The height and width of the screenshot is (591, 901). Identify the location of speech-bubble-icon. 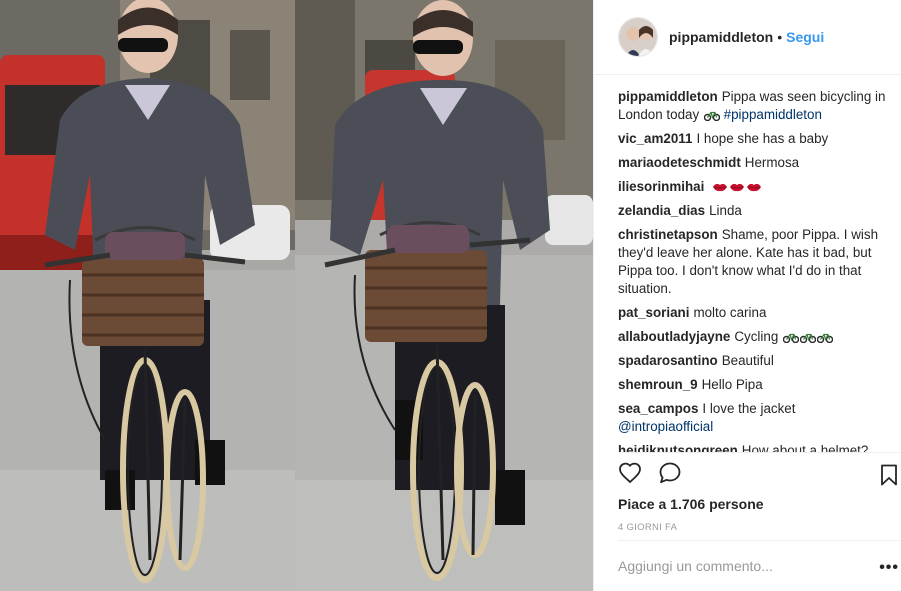
(670, 473).